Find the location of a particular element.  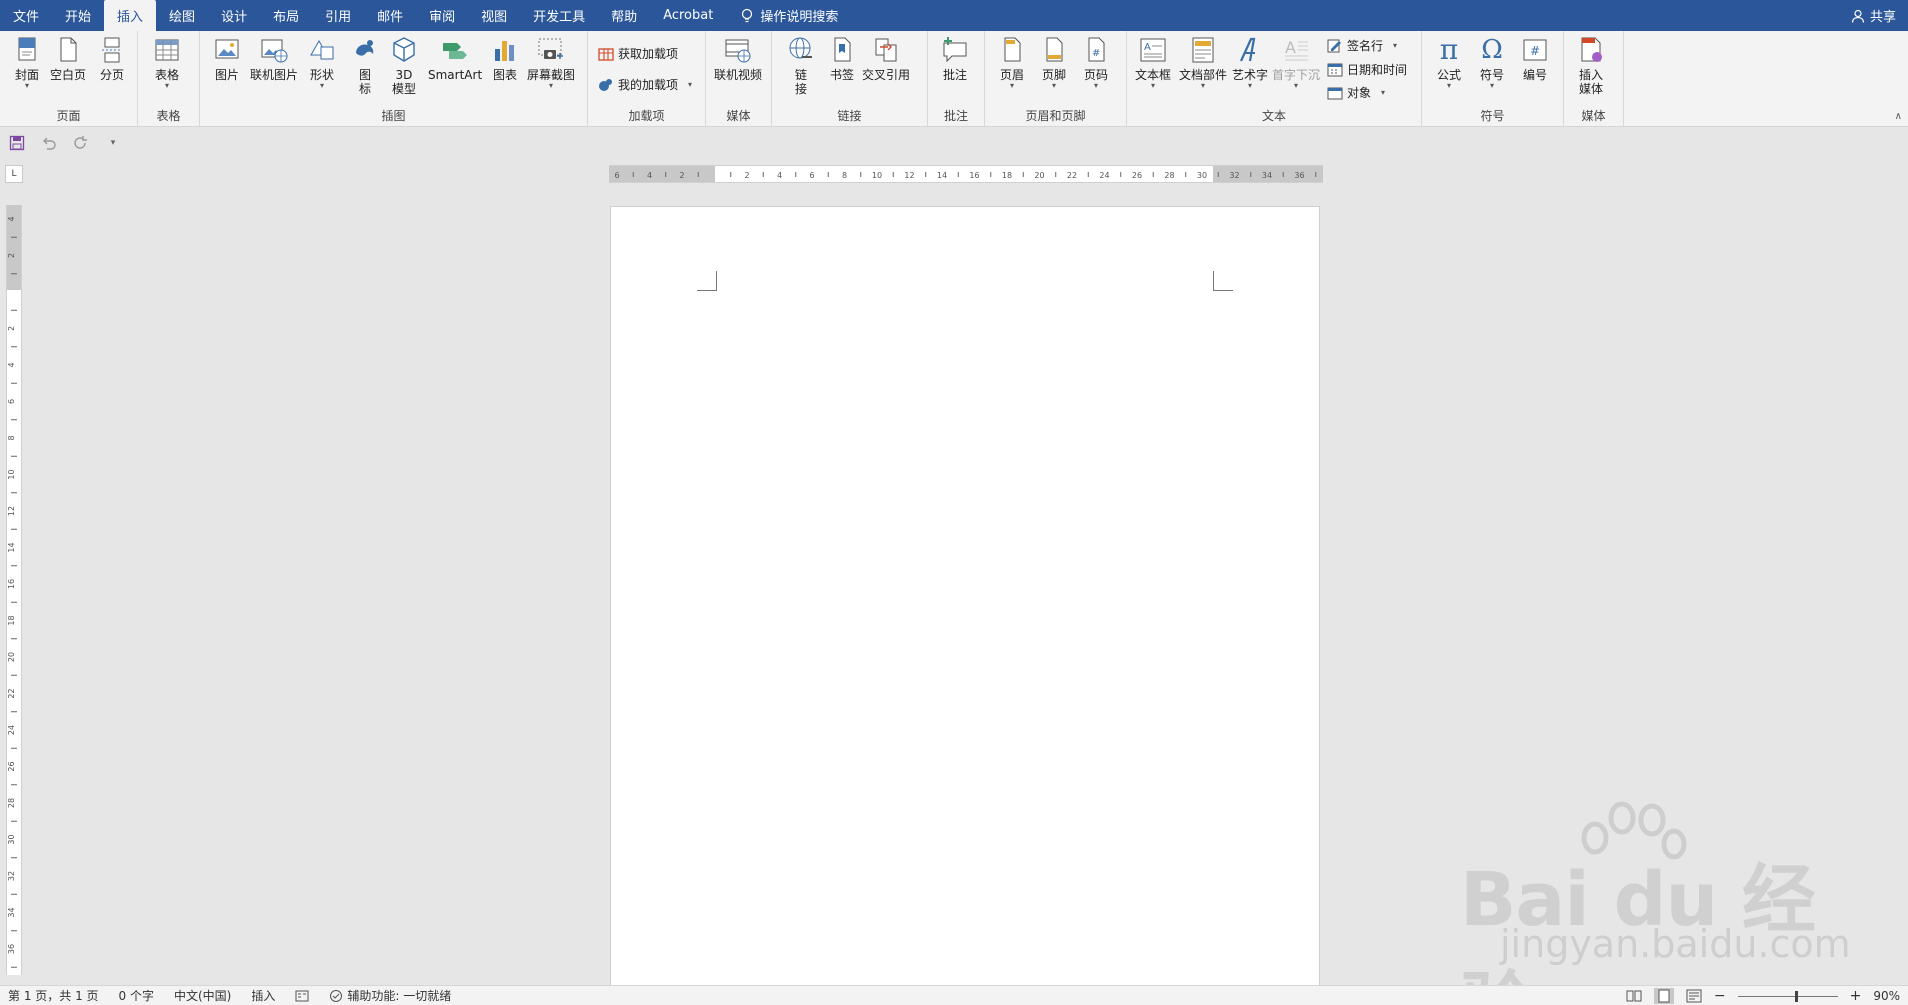

table-button: 表格 ▾ is located at coordinates (167, 62).